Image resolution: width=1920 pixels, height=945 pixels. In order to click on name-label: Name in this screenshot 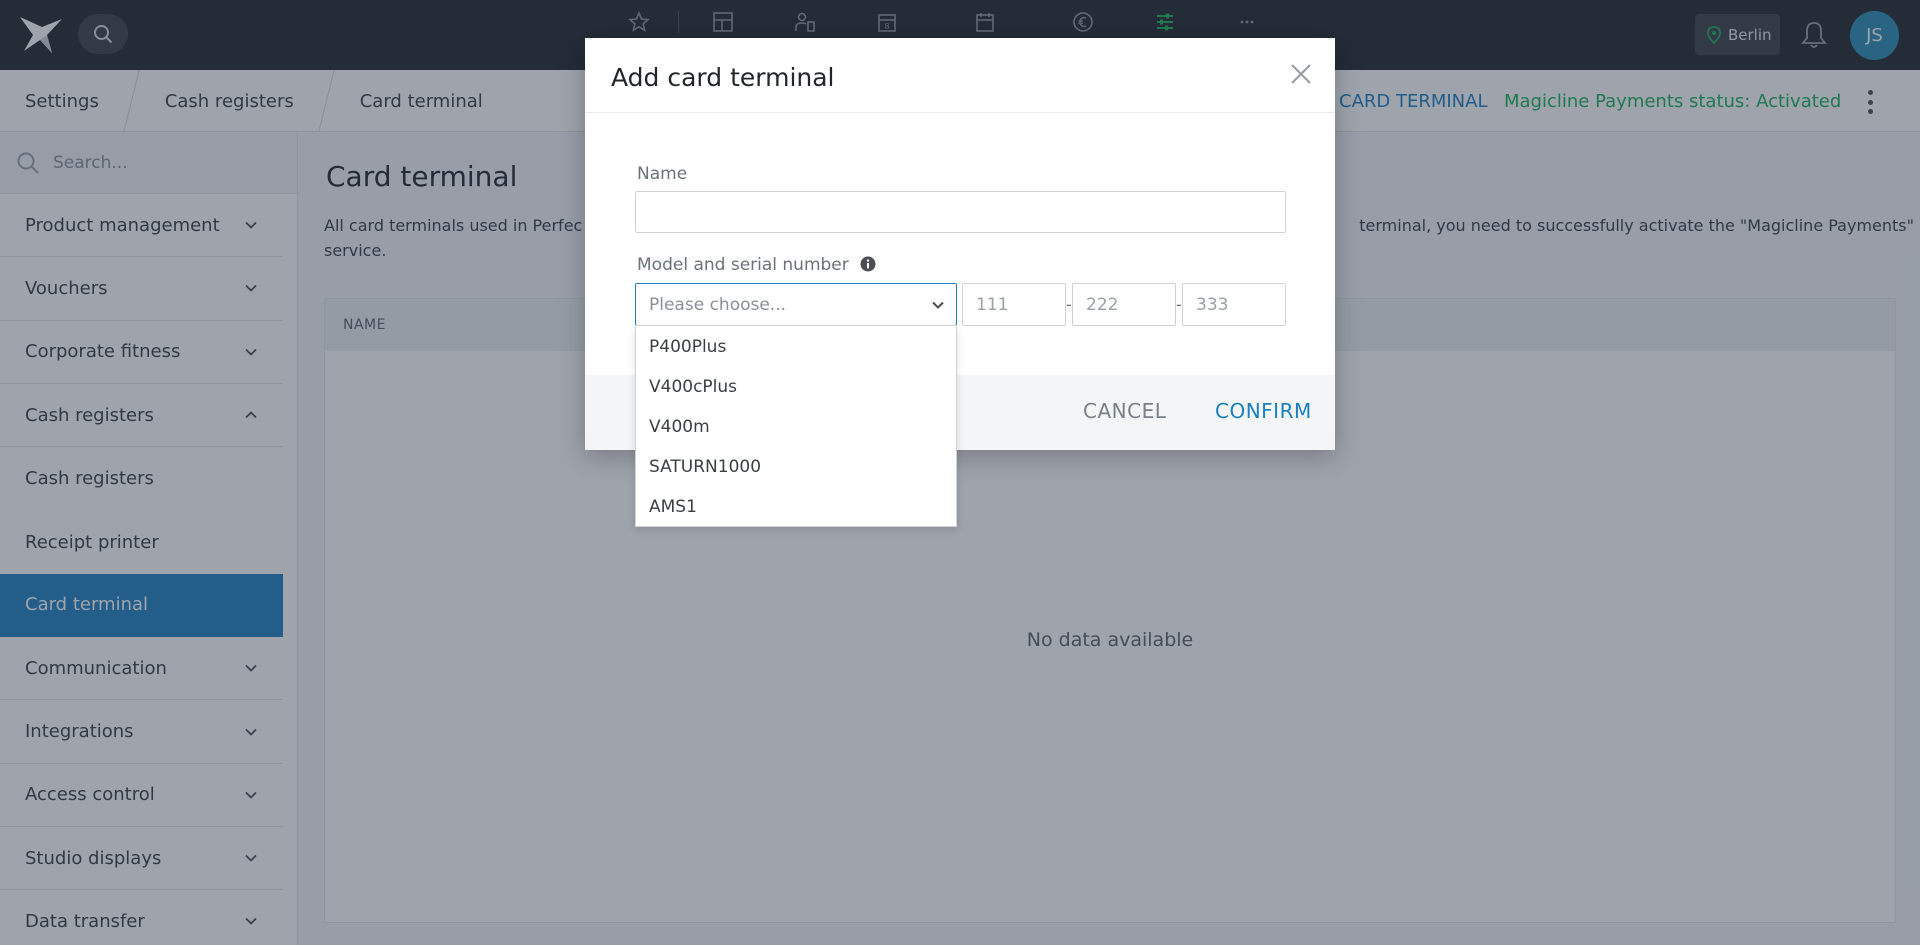, I will do `click(662, 174)`.